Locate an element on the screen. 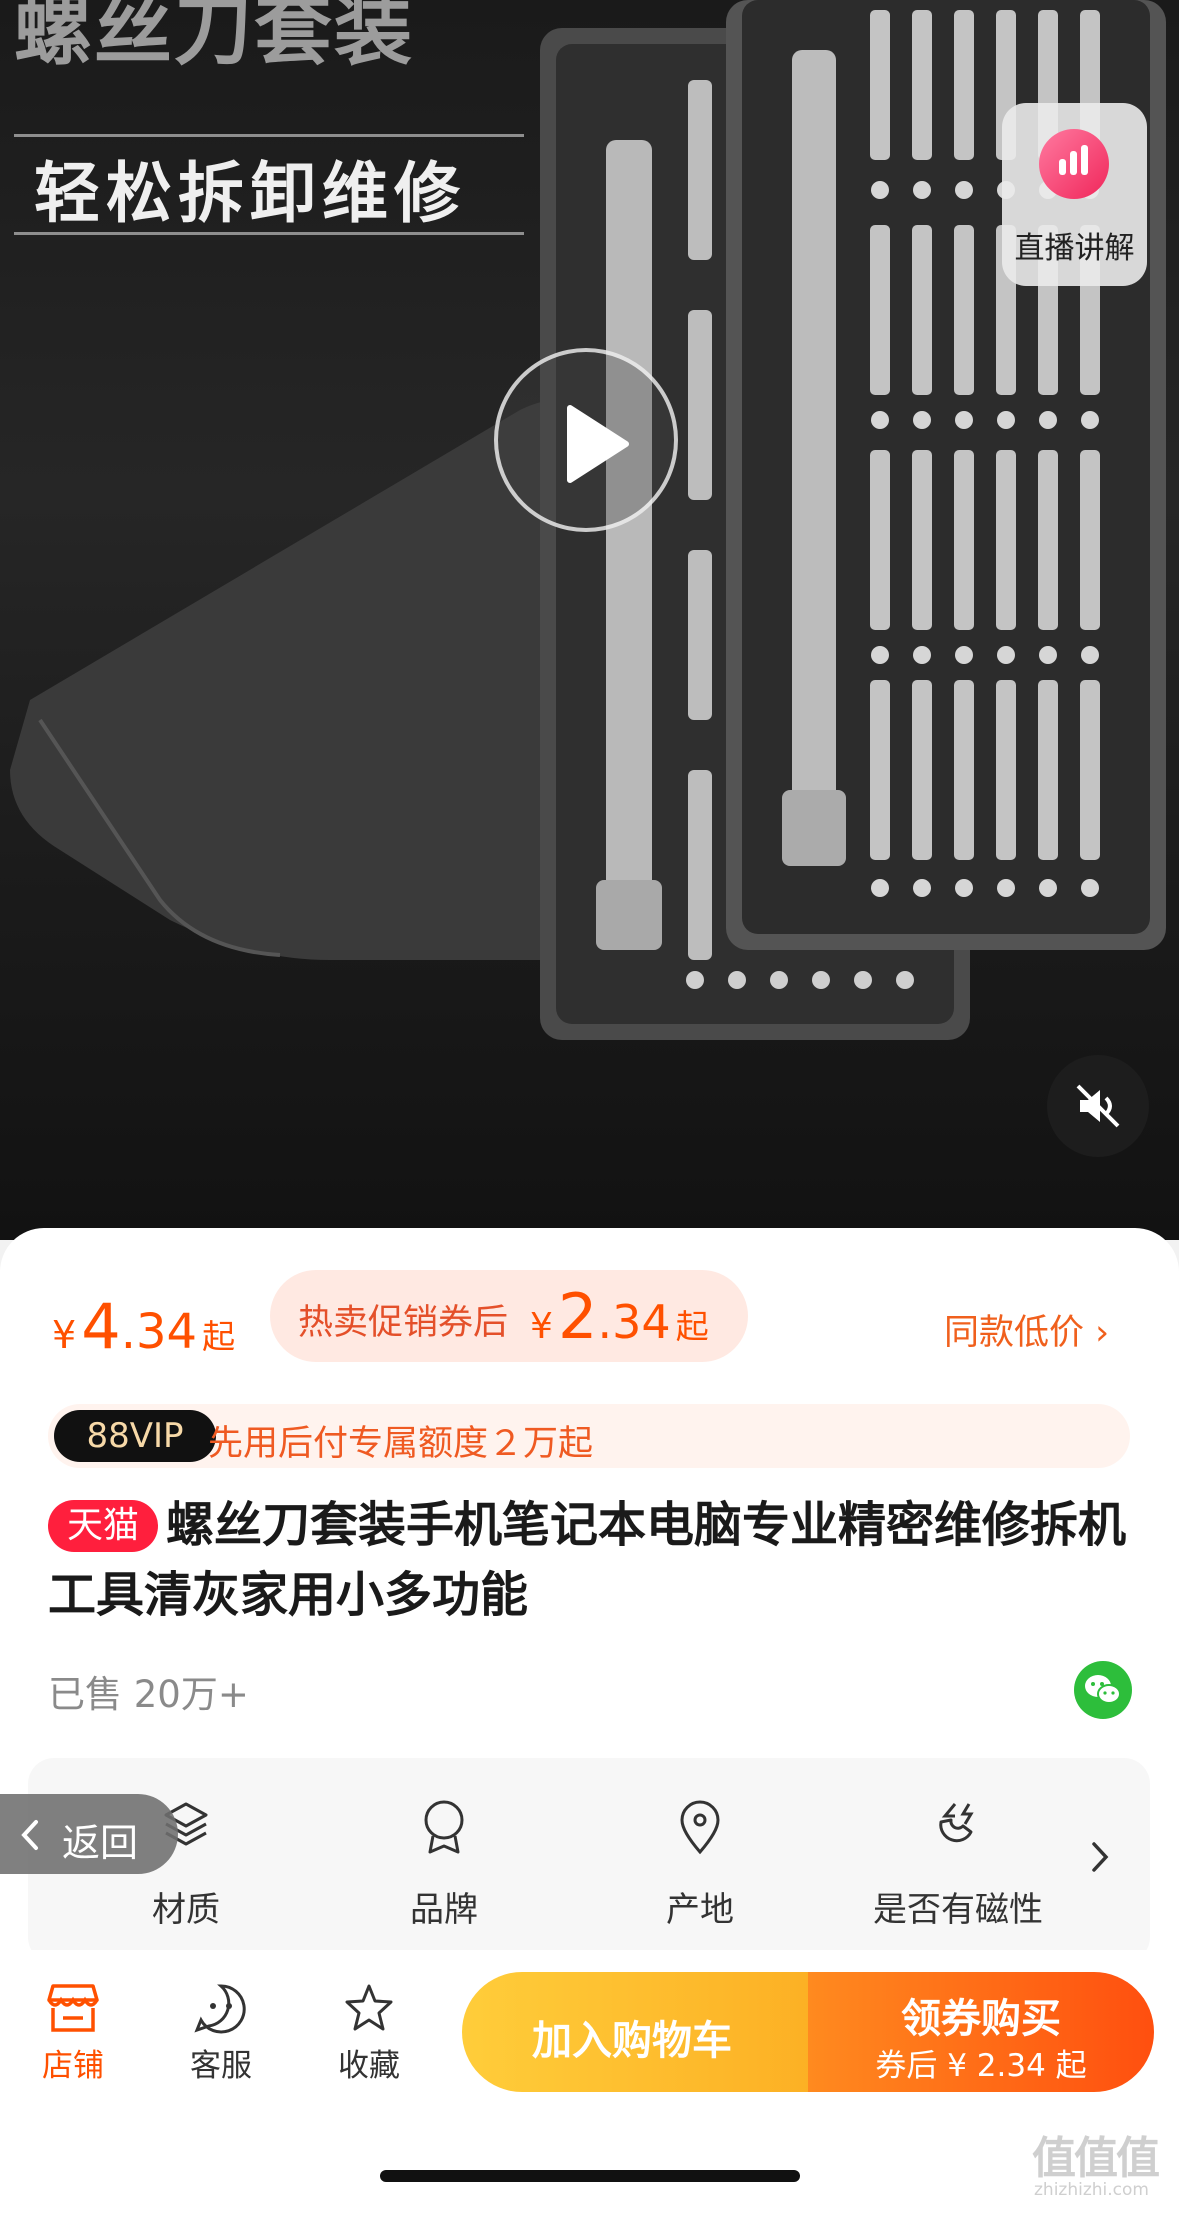 This screenshot has height=2214, width=1179. back-button: 返回 is located at coordinates (89, 1834).